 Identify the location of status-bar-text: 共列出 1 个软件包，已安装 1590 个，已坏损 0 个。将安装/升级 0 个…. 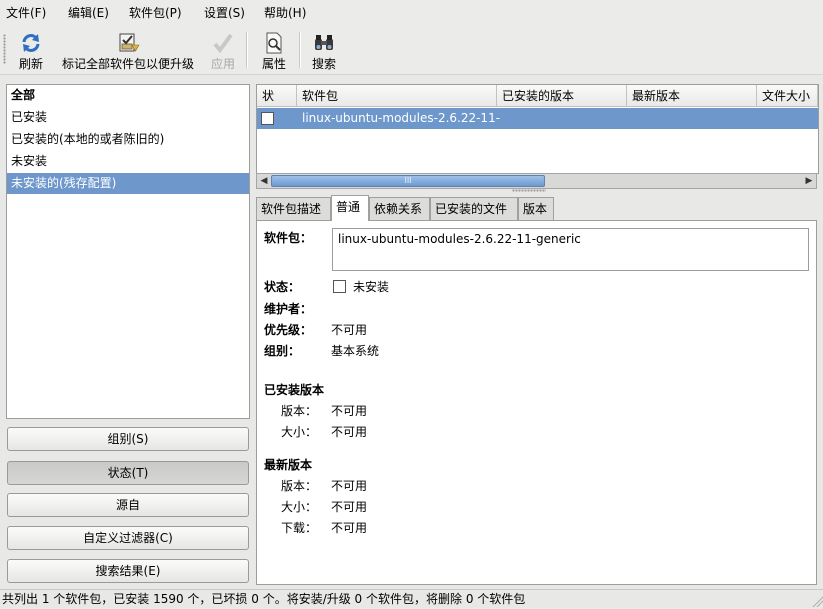
(264, 599).